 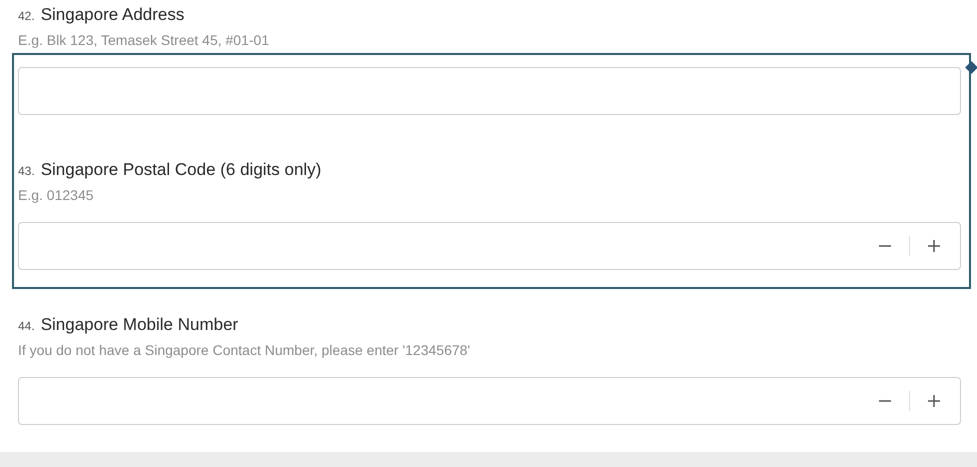 I want to click on question-number: 44., so click(x=26, y=326).